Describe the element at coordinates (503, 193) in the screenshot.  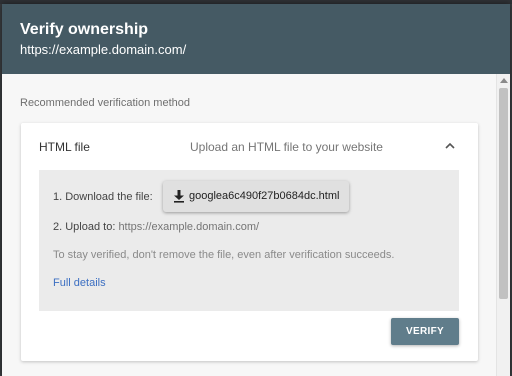
I see `scrollbar-thumb` at that location.